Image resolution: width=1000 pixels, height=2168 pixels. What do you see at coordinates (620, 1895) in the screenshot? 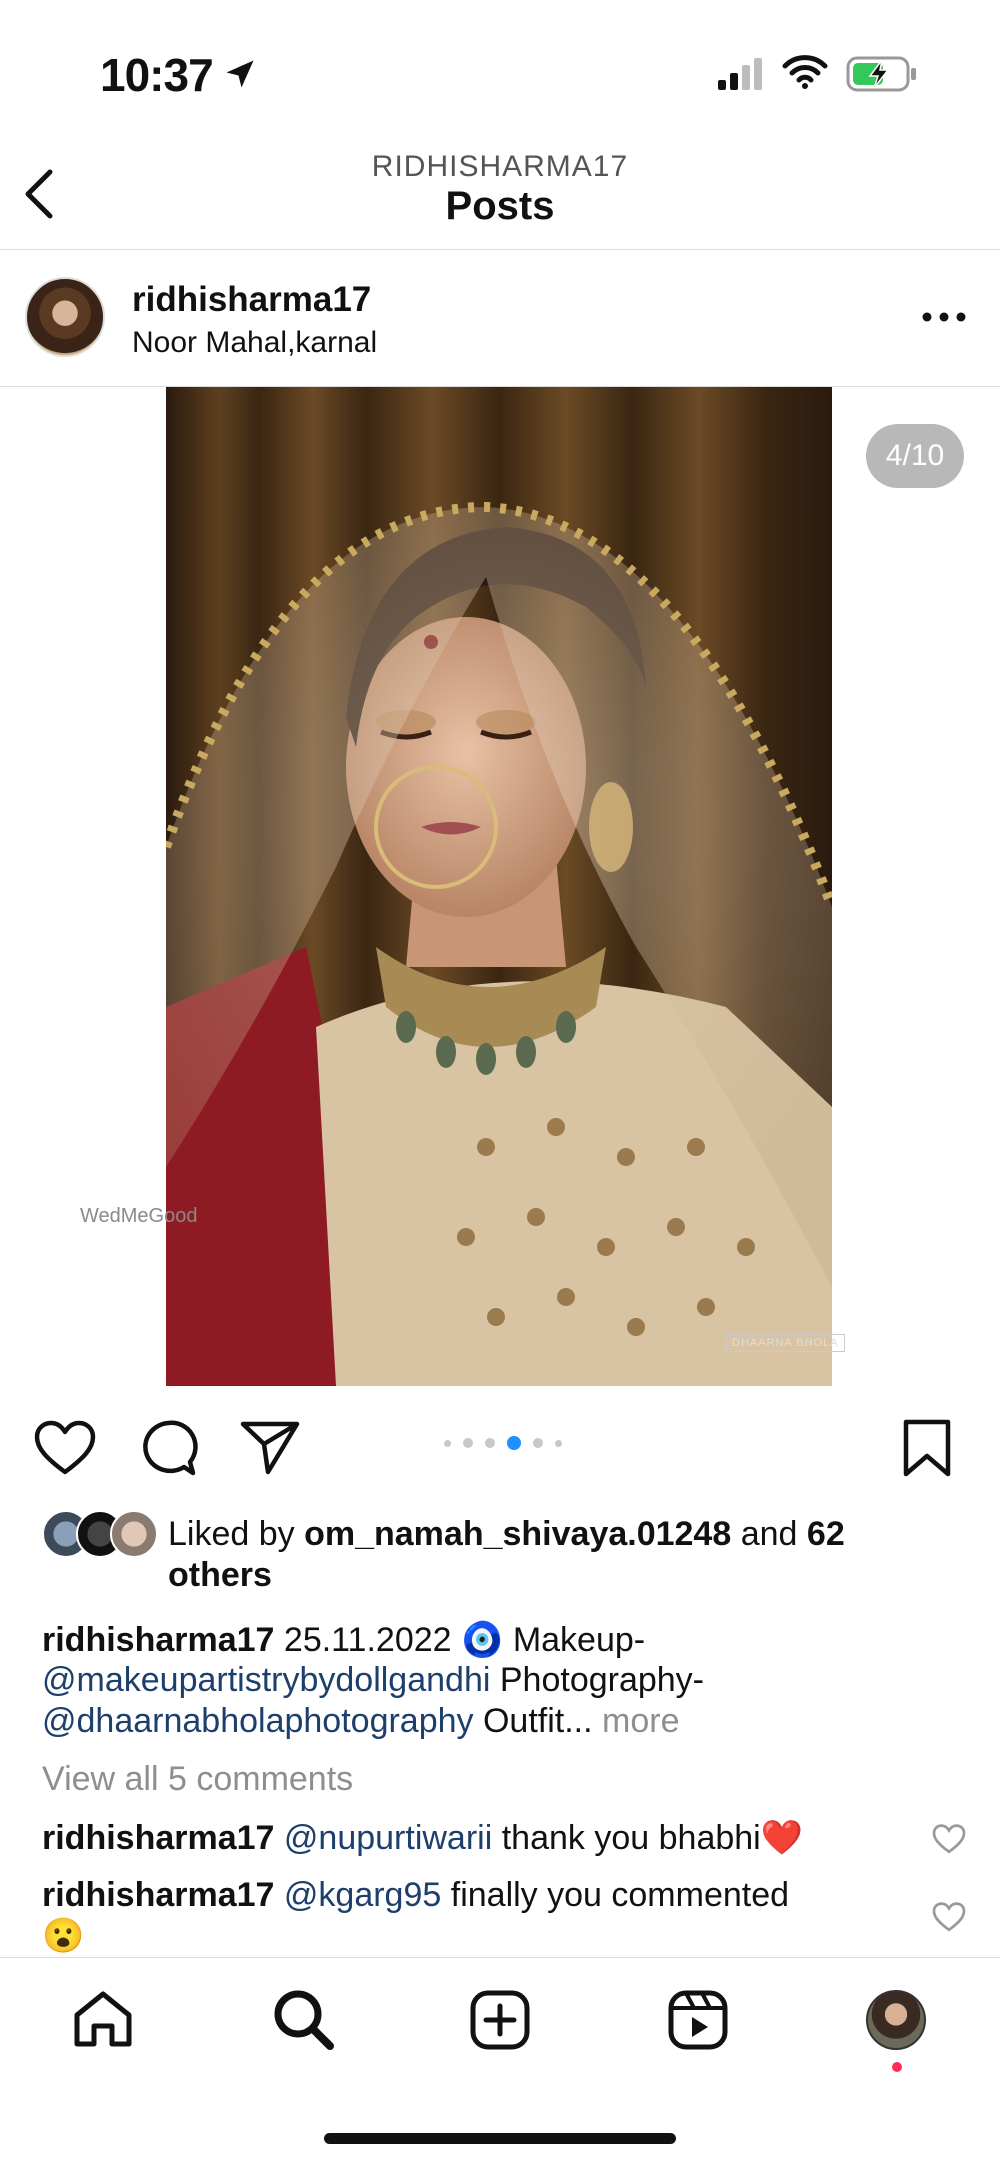
I see `comment-text: finally you commented` at bounding box center [620, 1895].